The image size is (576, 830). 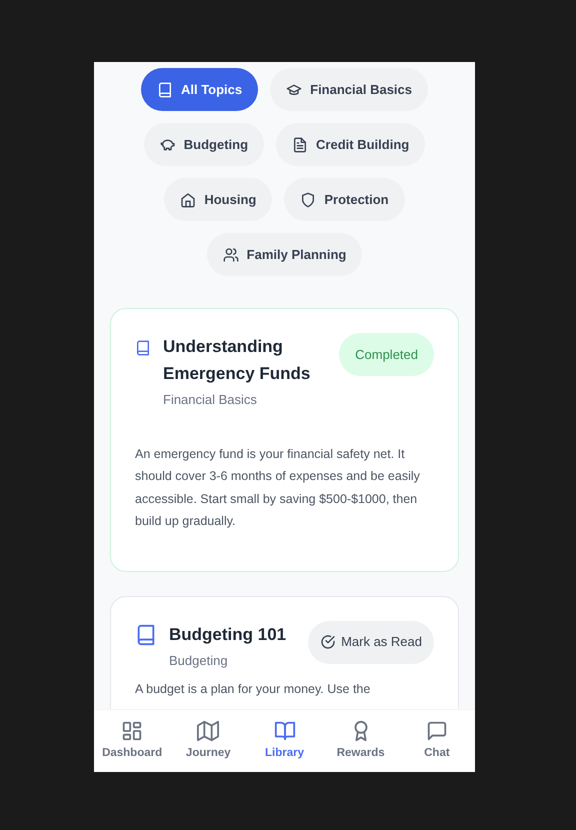 What do you see at coordinates (253, 689) in the screenshot?
I see `article-body: A budget is a plan for your money. Use the` at bounding box center [253, 689].